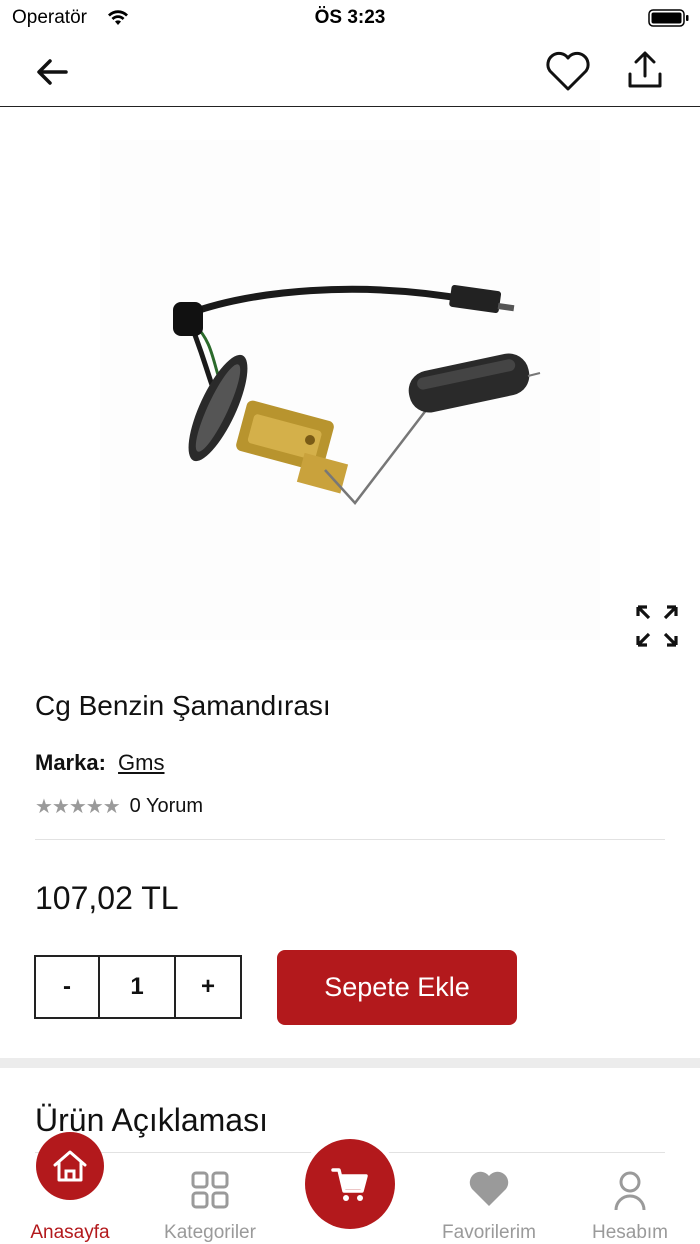  I want to click on nav-bar, so click(350, 71).